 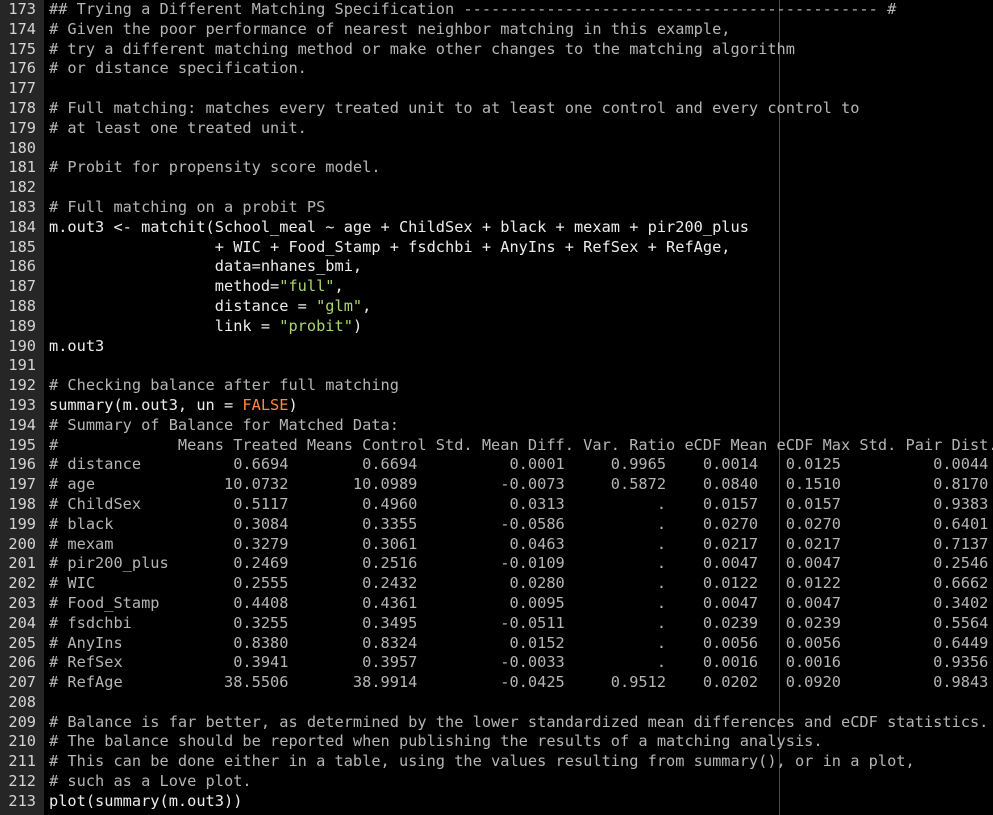 What do you see at coordinates (496, 208) in the screenshot?
I see `code-line: 183 # Full matching on a probit PS` at bounding box center [496, 208].